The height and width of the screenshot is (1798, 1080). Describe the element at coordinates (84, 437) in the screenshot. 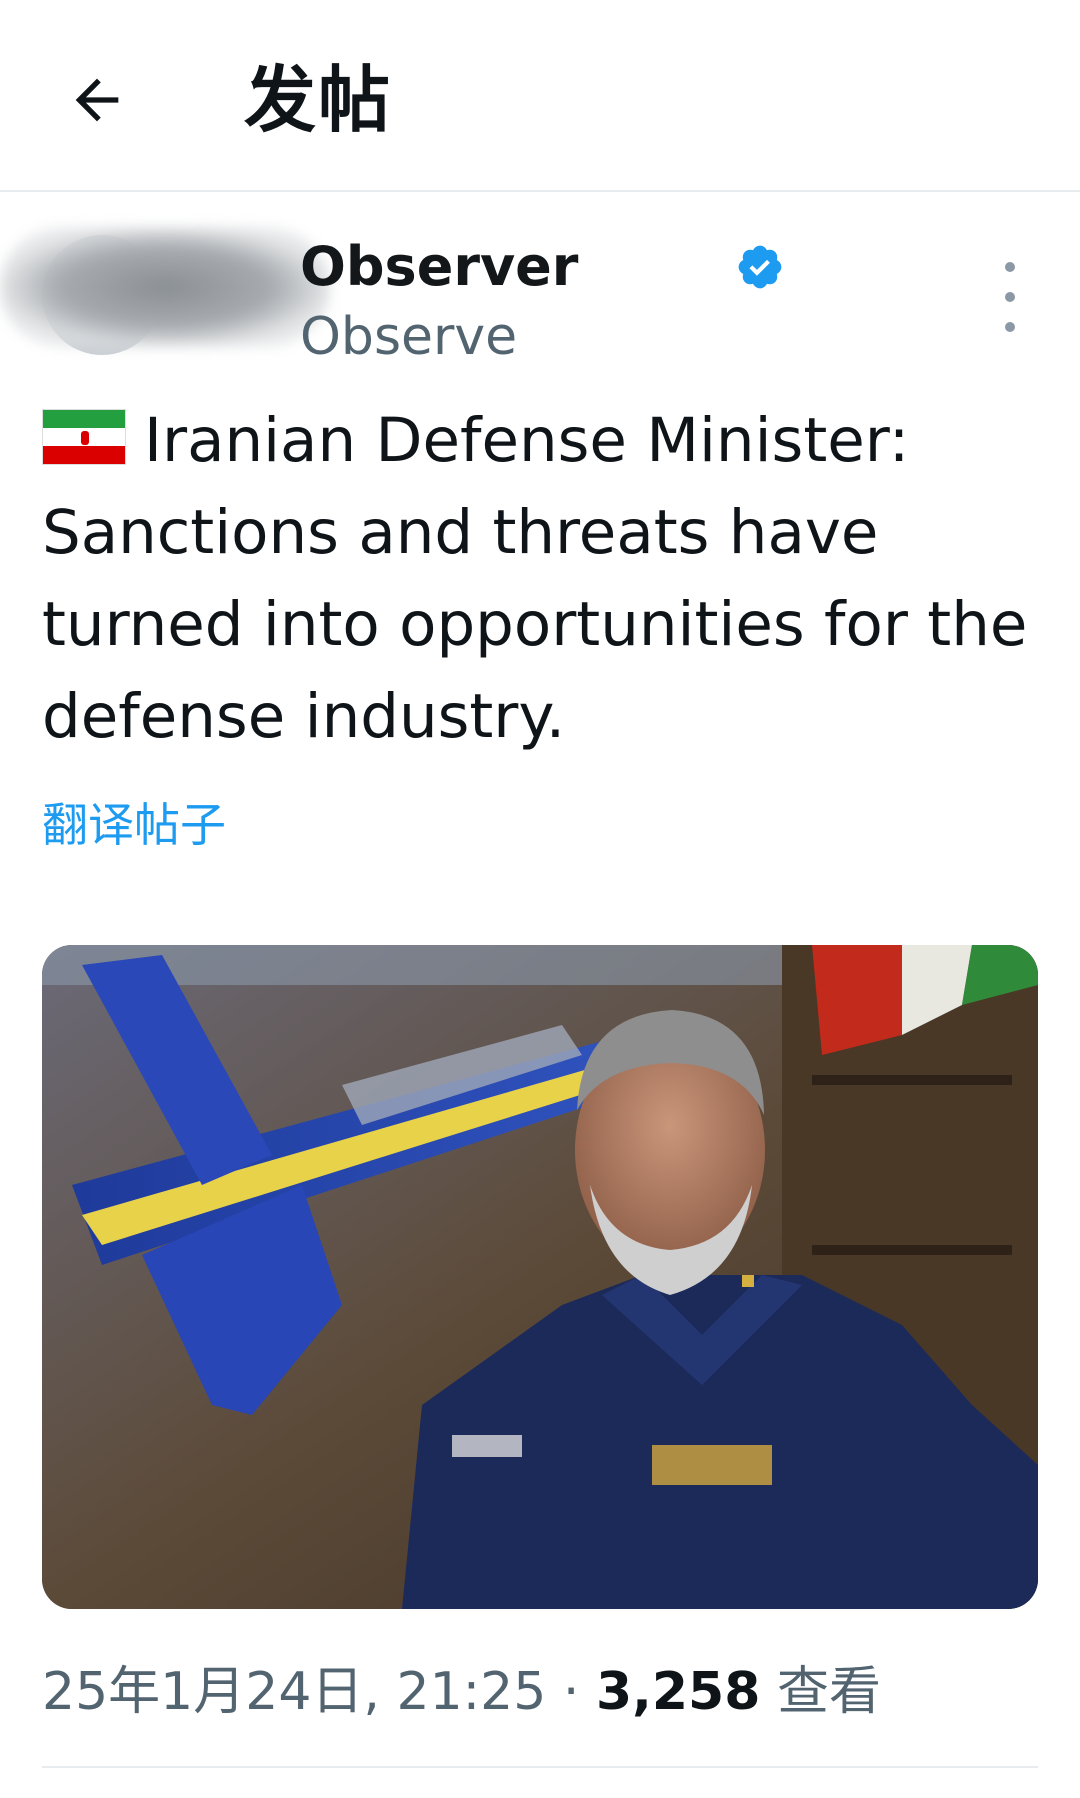

I see `iran-flag-icon` at that location.